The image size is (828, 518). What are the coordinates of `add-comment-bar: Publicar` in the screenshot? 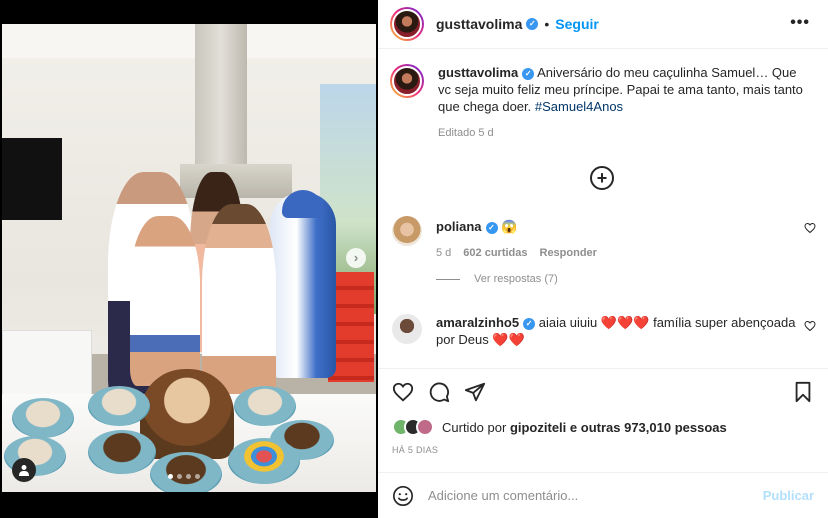 It's located at (603, 495).